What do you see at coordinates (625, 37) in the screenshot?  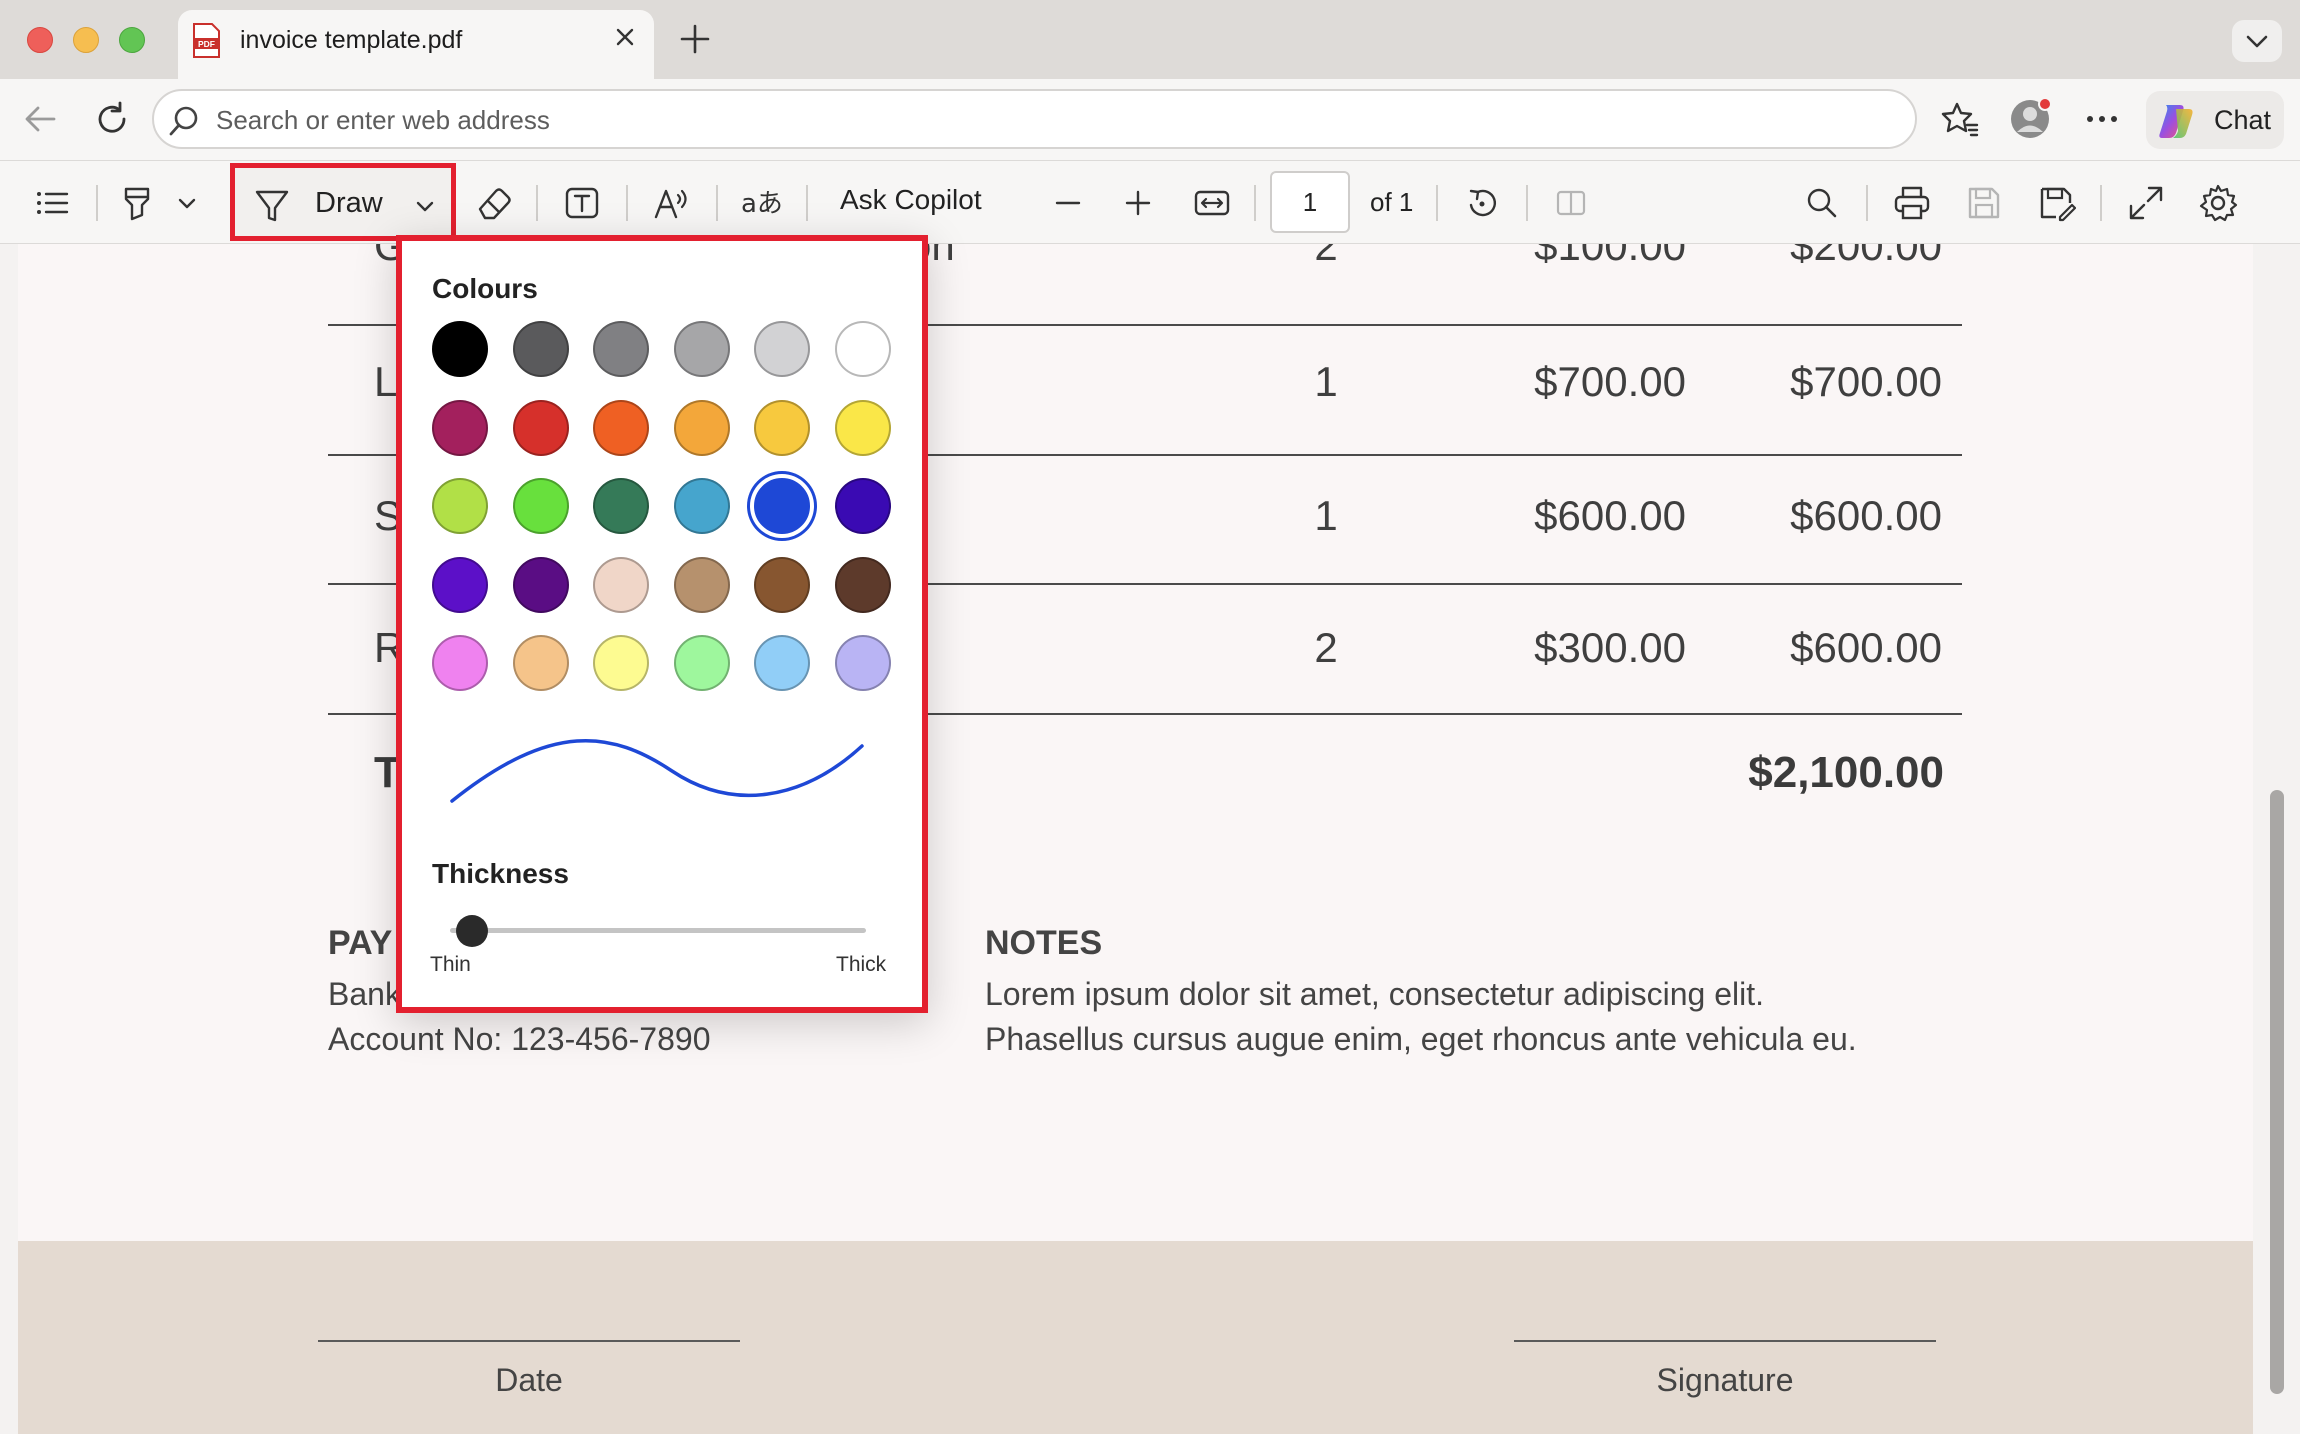 I see `close-icon` at bounding box center [625, 37].